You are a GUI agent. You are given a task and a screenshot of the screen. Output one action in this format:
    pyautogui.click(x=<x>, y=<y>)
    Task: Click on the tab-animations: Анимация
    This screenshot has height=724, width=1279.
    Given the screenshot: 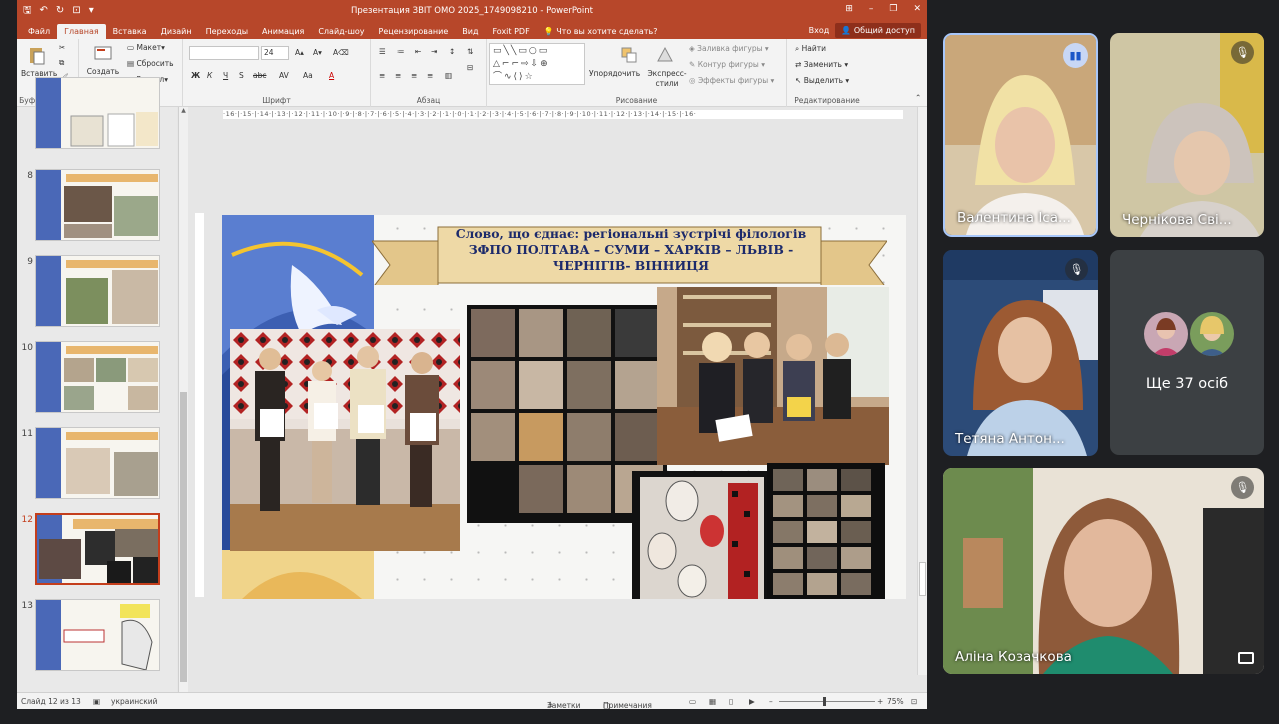 What is the action you would take?
    pyautogui.click(x=283, y=31)
    